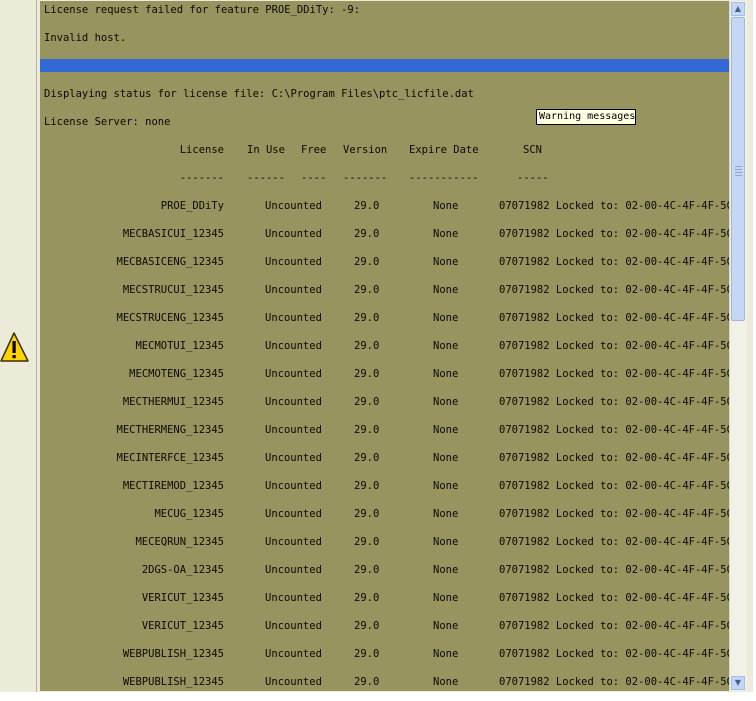 Image resolution: width=756 pixels, height=701 pixels. Describe the element at coordinates (533, 178) in the screenshot. I see `dash-scn: -----` at that location.